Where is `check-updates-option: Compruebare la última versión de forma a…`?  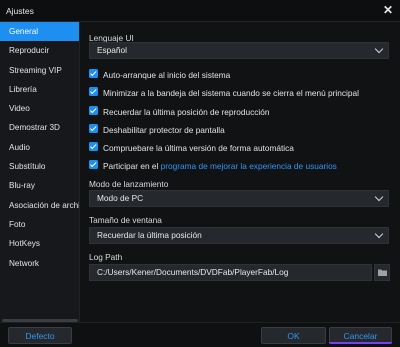 check-updates-option: Compruebare la última versión de forma a… is located at coordinates (191, 147).